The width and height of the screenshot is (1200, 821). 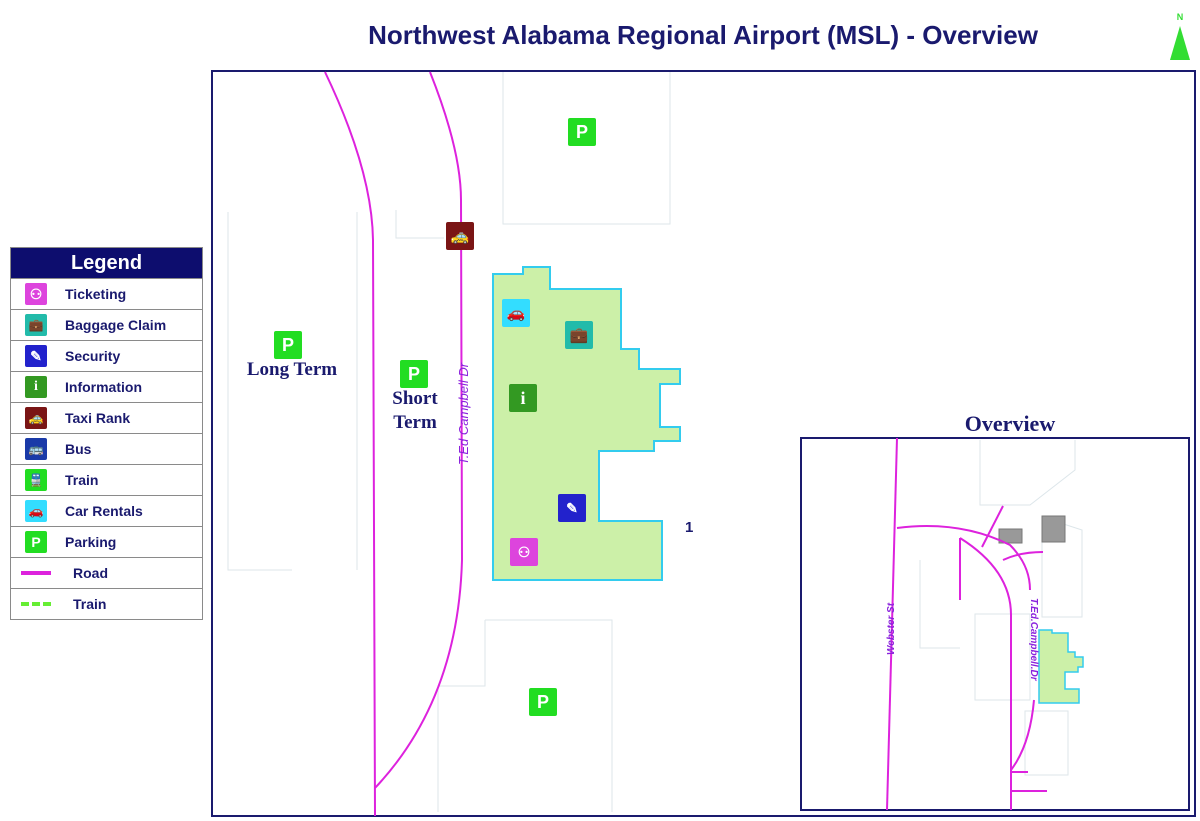 I want to click on road-west, so click(x=350, y=444).